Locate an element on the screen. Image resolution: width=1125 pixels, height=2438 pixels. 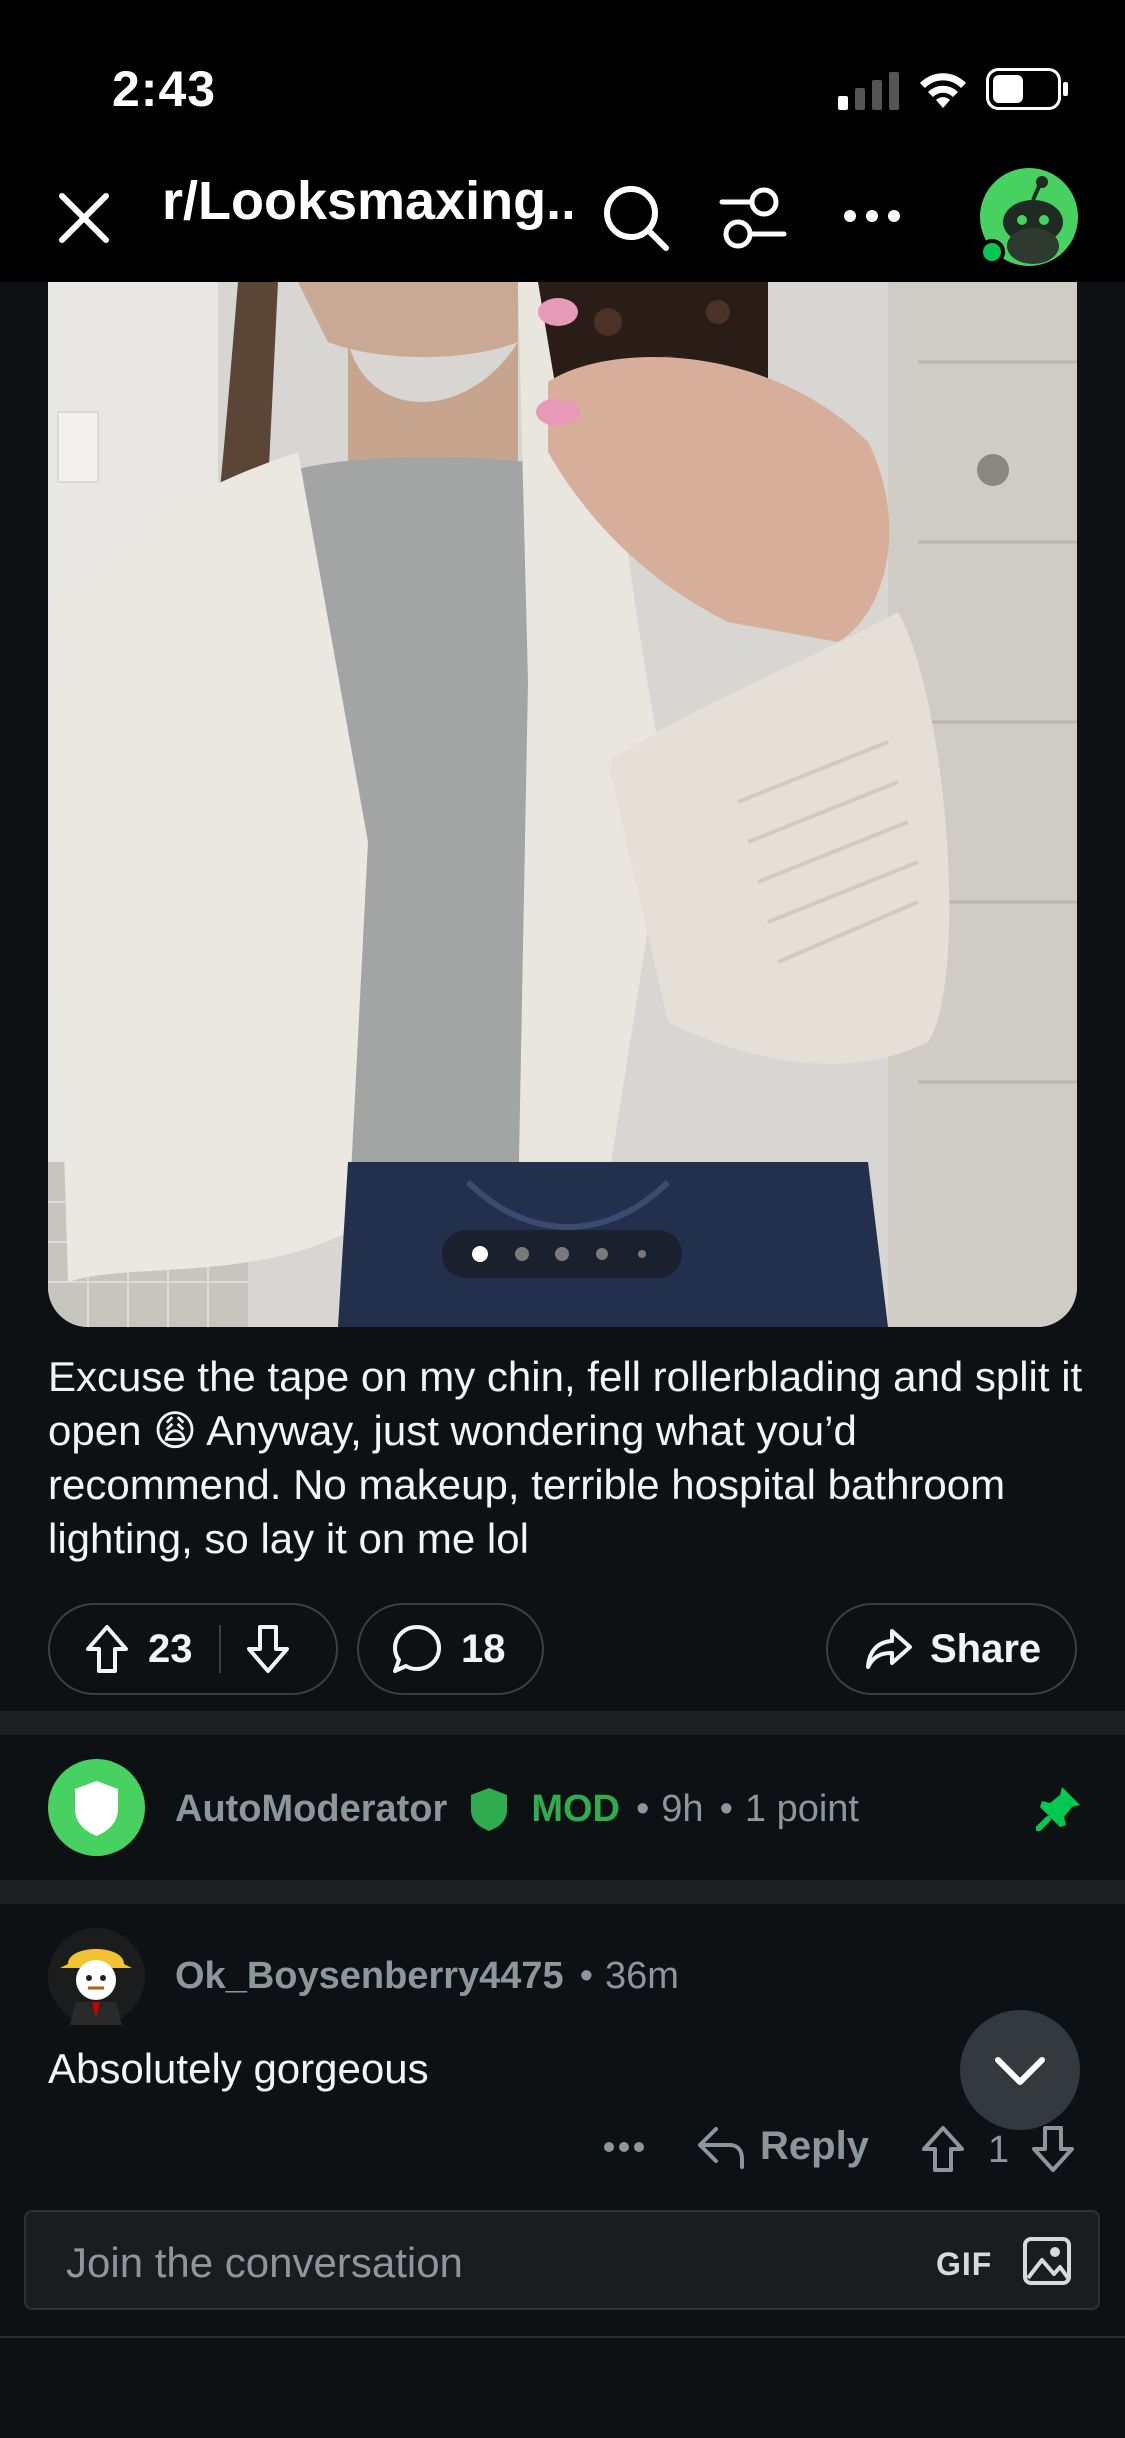
close-icon is located at coordinates (84, 218).